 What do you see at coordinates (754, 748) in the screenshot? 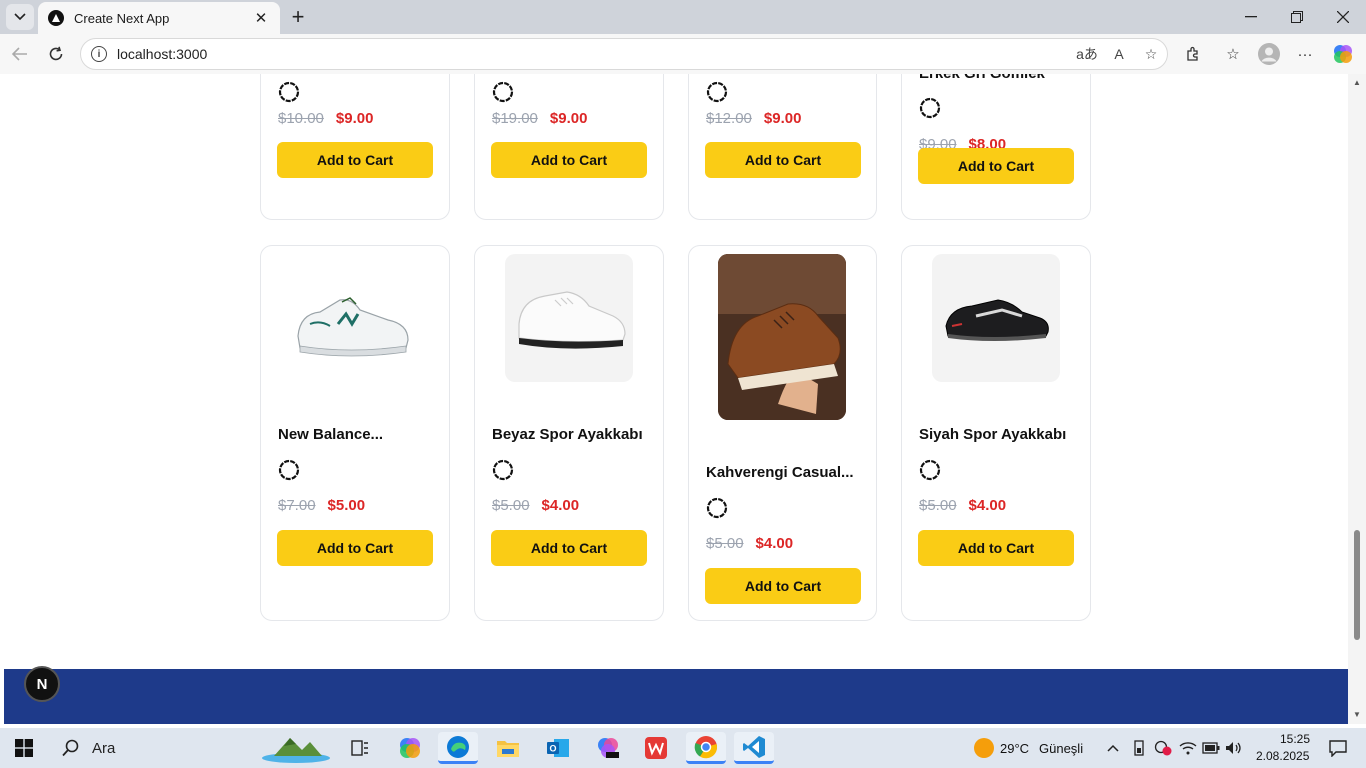
I see `vscode-icon` at bounding box center [754, 748].